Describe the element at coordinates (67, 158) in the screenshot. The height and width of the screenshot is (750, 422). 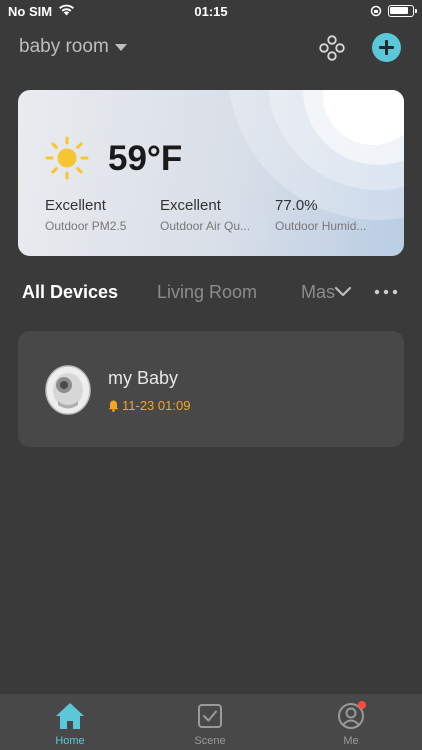
I see `sun-icon` at that location.